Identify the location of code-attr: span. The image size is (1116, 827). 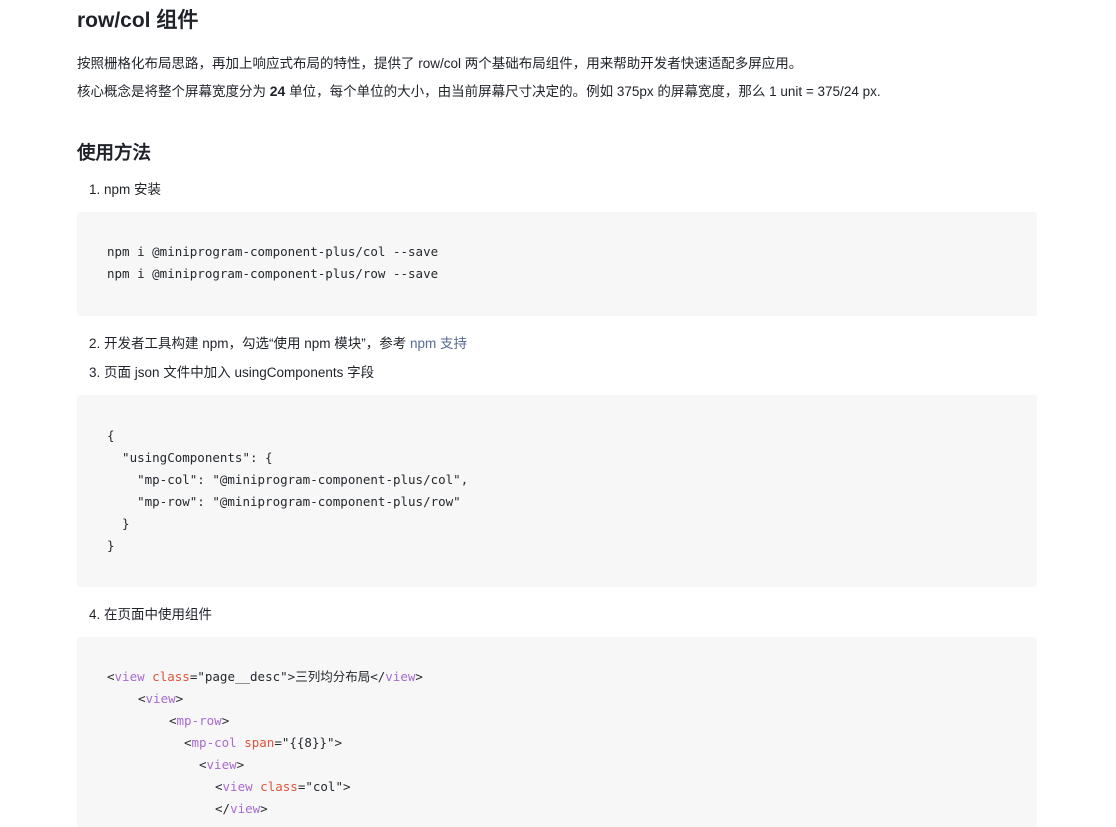
(259, 742).